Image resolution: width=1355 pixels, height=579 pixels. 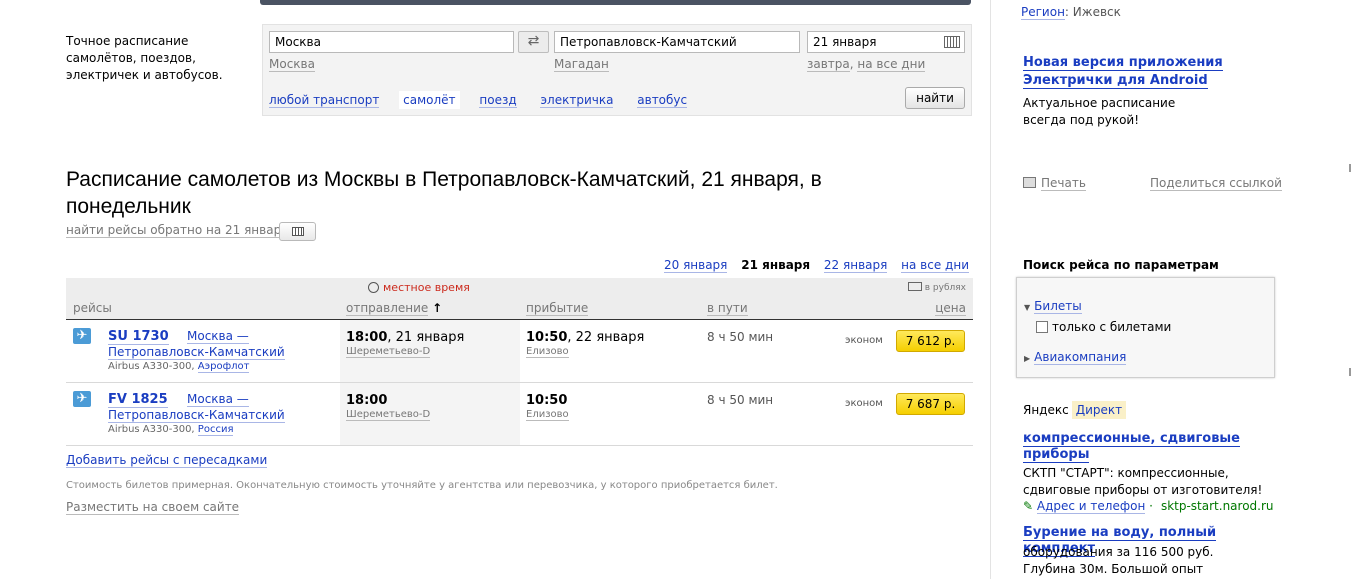 What do you see at coordinates (1112, 327) in the screenshot?
I see `only-with-tickets-label: только с билетами` at bounding box center [1112, 327].